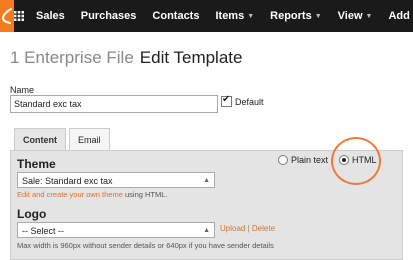  I want to click on nav-items: Items ▼, so click(234, 16).